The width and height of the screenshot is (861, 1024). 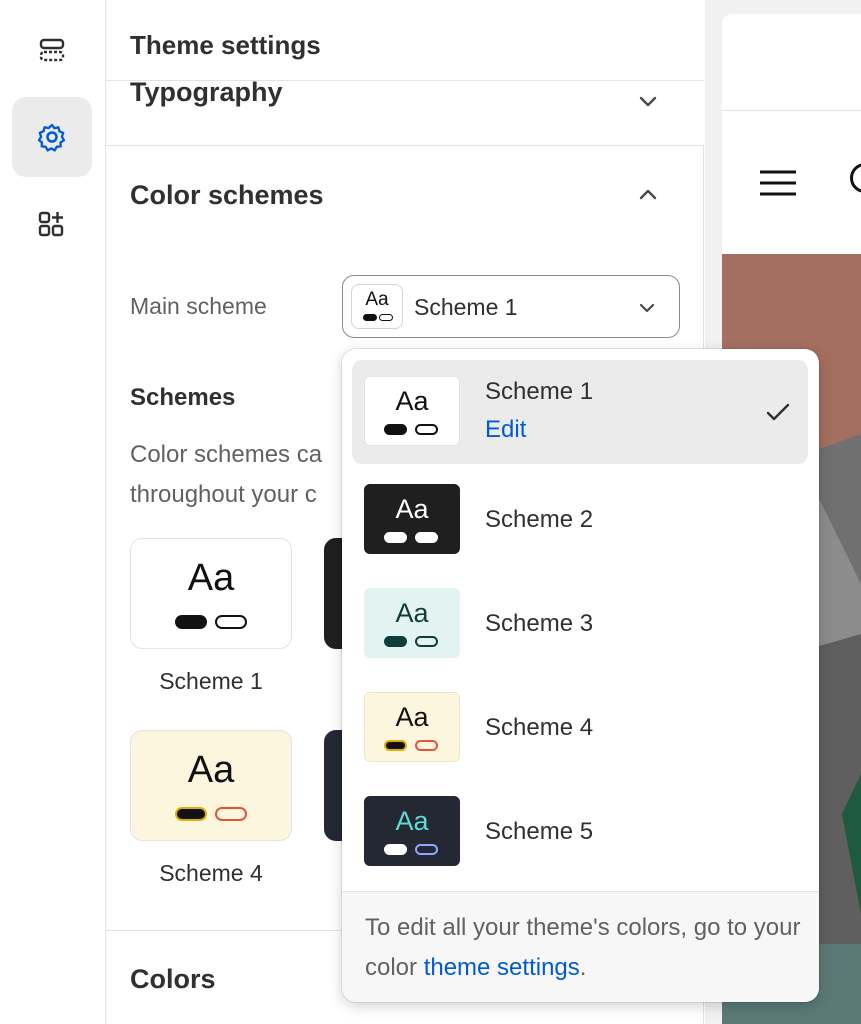 I want to click on selected-scheme-value: Scheme 1, so click(x=466, y=307).